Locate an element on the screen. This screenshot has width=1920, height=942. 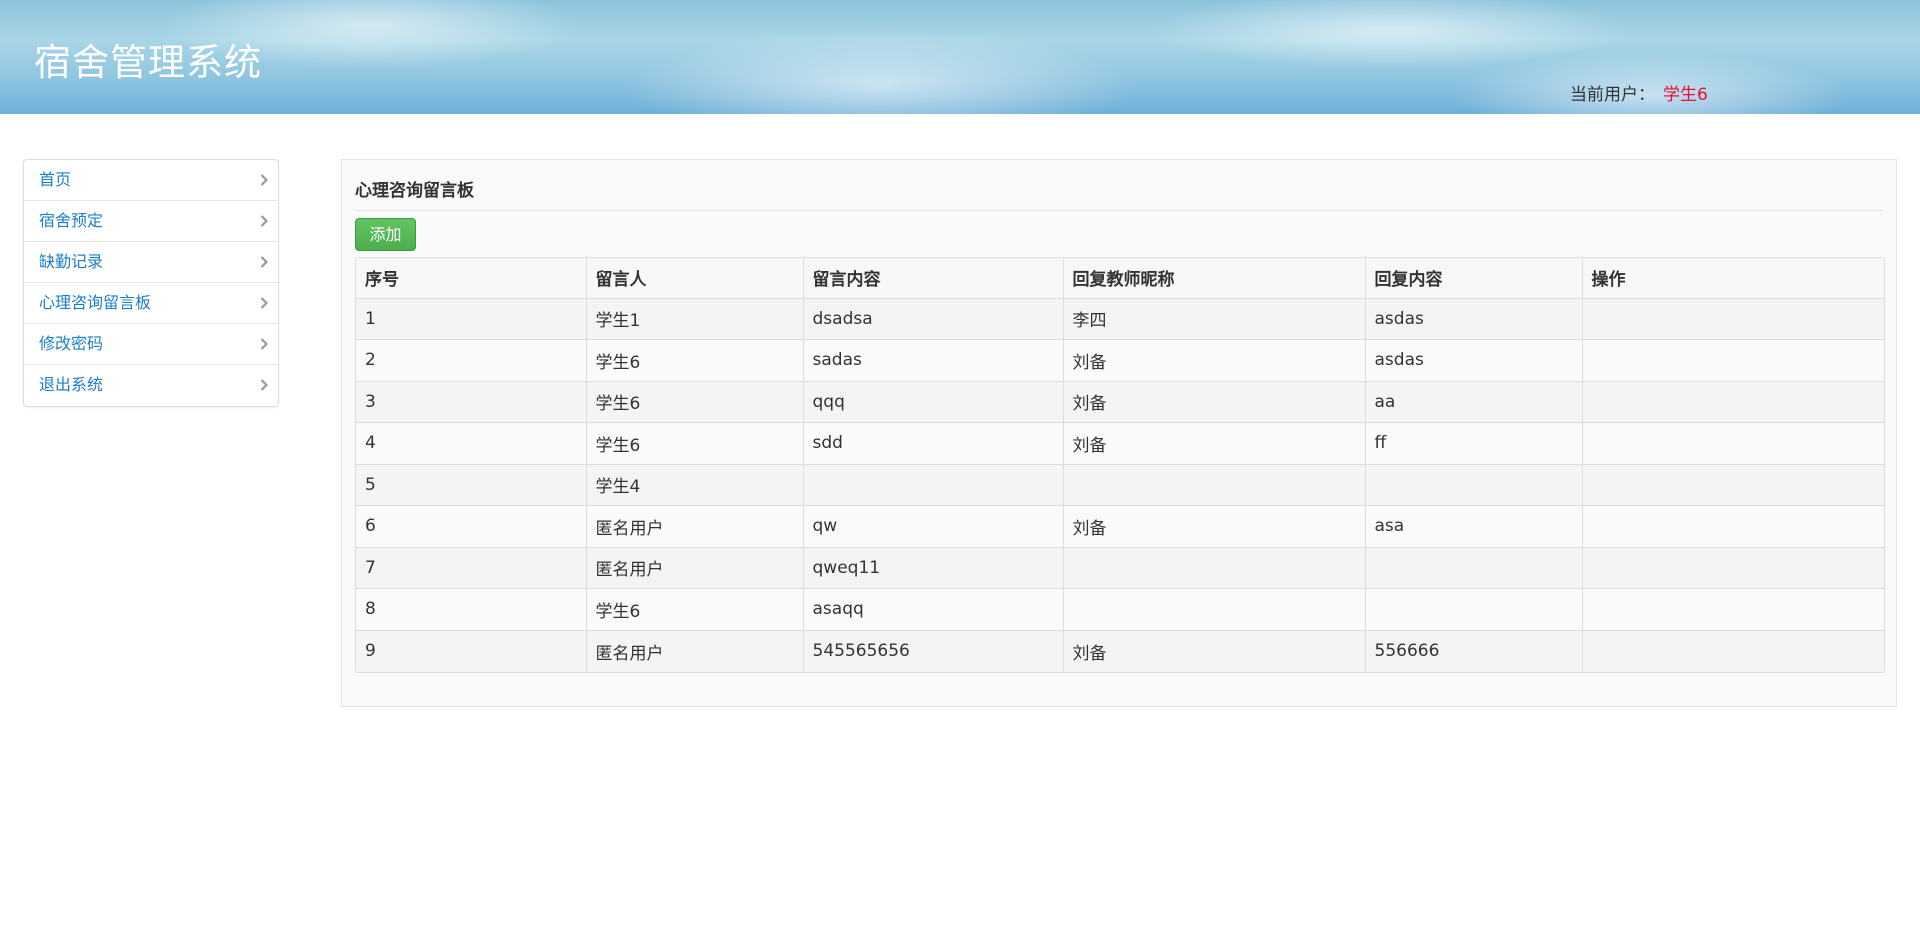
table-cell: asaqq is located at coordinates (933, 609).